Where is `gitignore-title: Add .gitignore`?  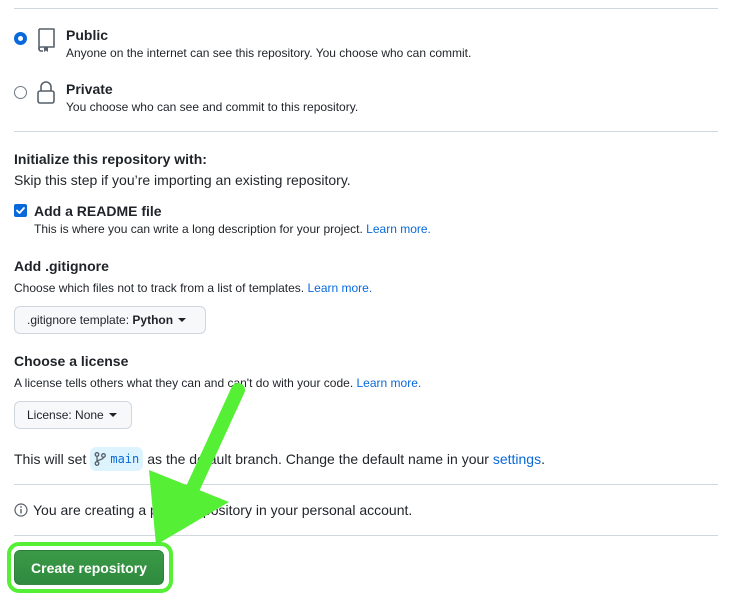
gitignore-title: Add .gitignore is located at coordinates (61, 266).